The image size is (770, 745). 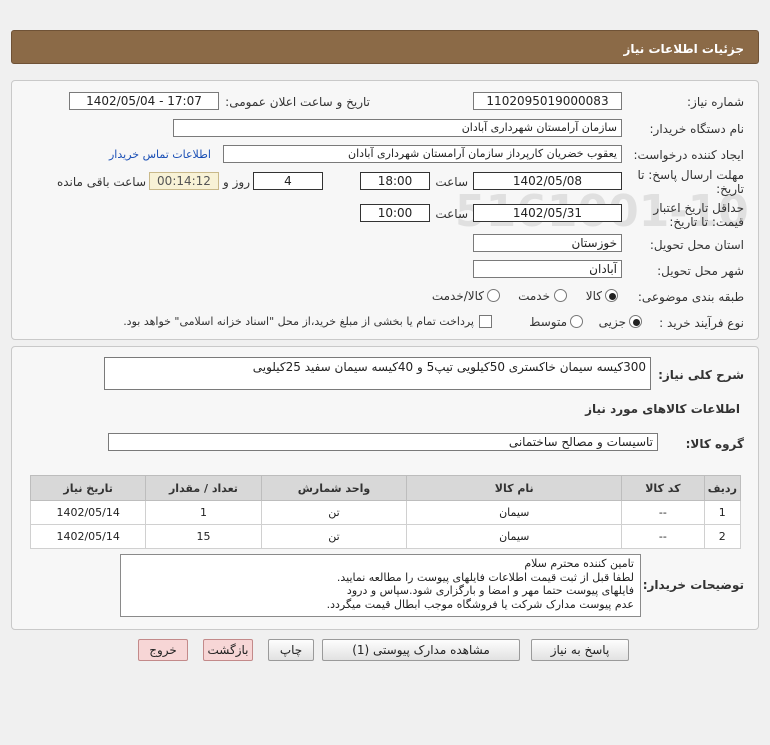 What do you see at coordinates (291, 650) in the screenshot?
I see `print-button: چاپ` at bounding box center [291, 650].